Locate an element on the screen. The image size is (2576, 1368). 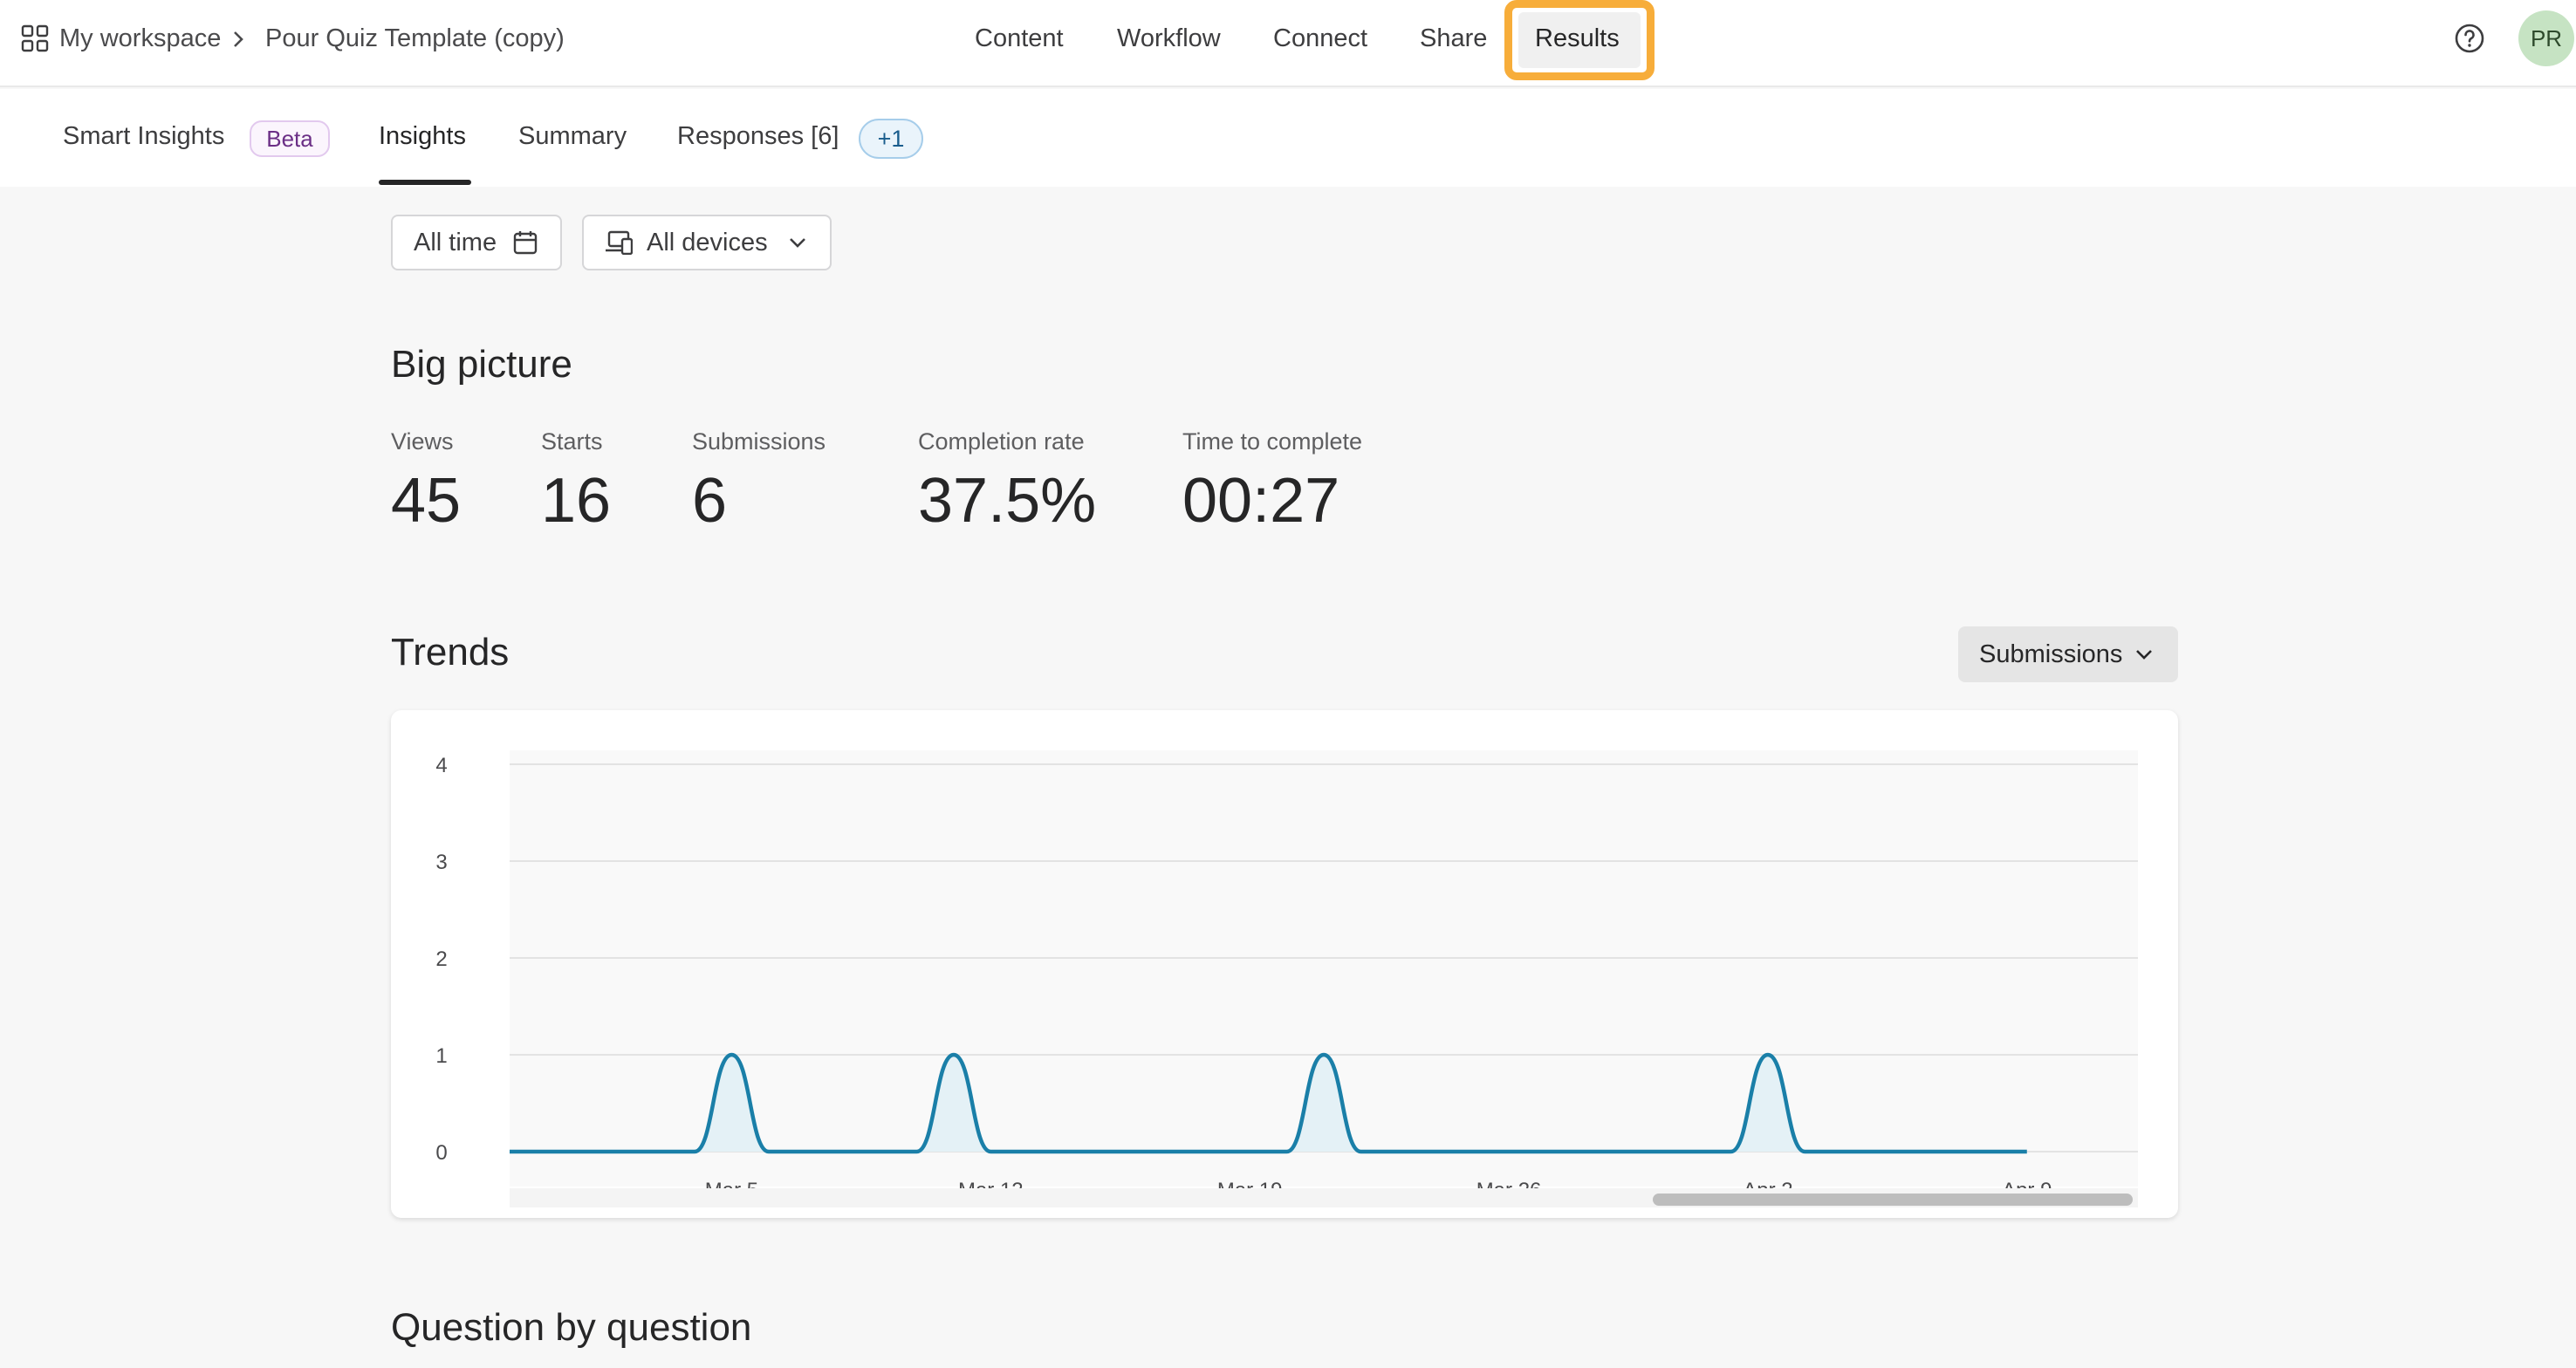
trend-metric-select: Submissions is located at coordinates (2068, 654).